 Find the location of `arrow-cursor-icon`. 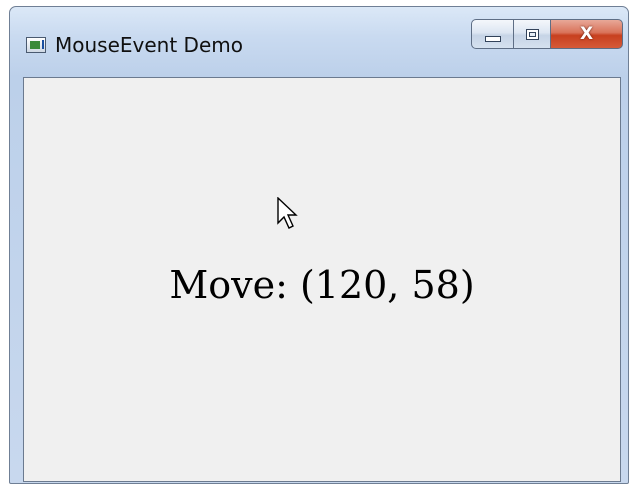

arrow-cursor-icon is located at coordinates (287, 213).